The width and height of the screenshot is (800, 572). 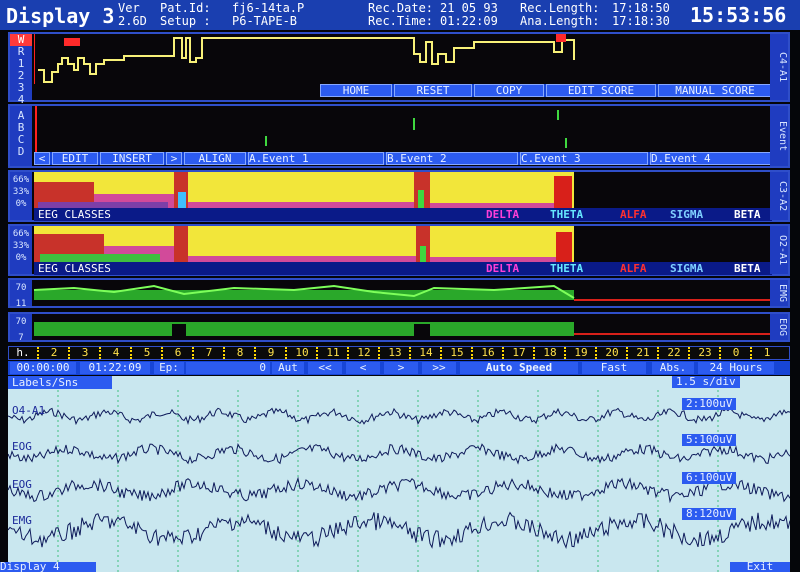 What do you see at coordinates (766, 353) in the screenshot?
I see `hour-tick: 1` at bounding box center [766, 353].